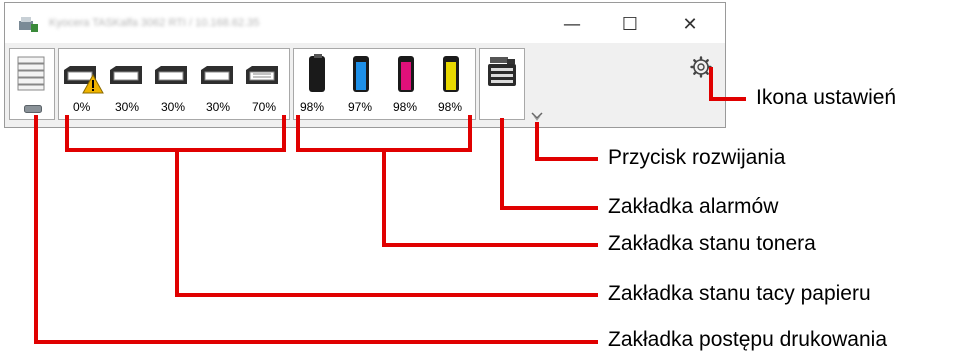 This screenshot has width=968, height=352. Describe the element at coordinates (490, 198) in the screenshot. I see `callout-line-toner-stem` at that location.